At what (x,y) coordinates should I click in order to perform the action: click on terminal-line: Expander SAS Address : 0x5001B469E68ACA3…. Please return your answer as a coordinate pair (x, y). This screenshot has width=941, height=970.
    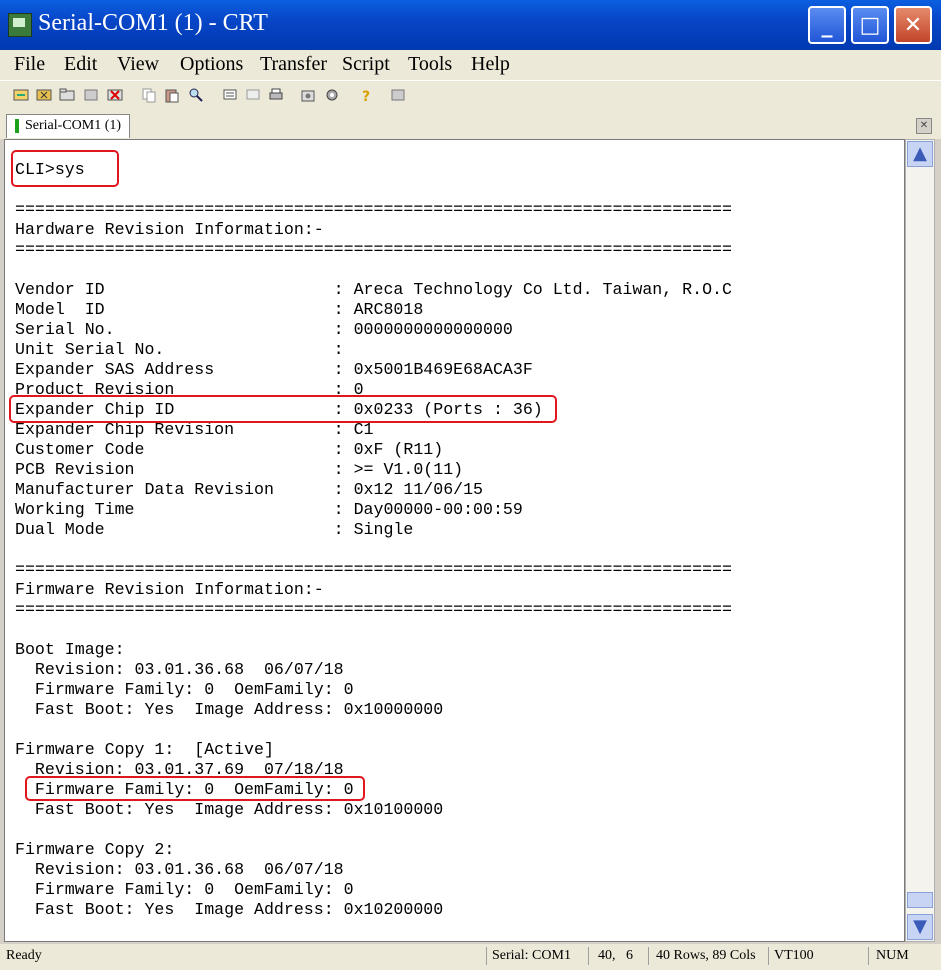
    Looking at the image, I should click on (274, 369).